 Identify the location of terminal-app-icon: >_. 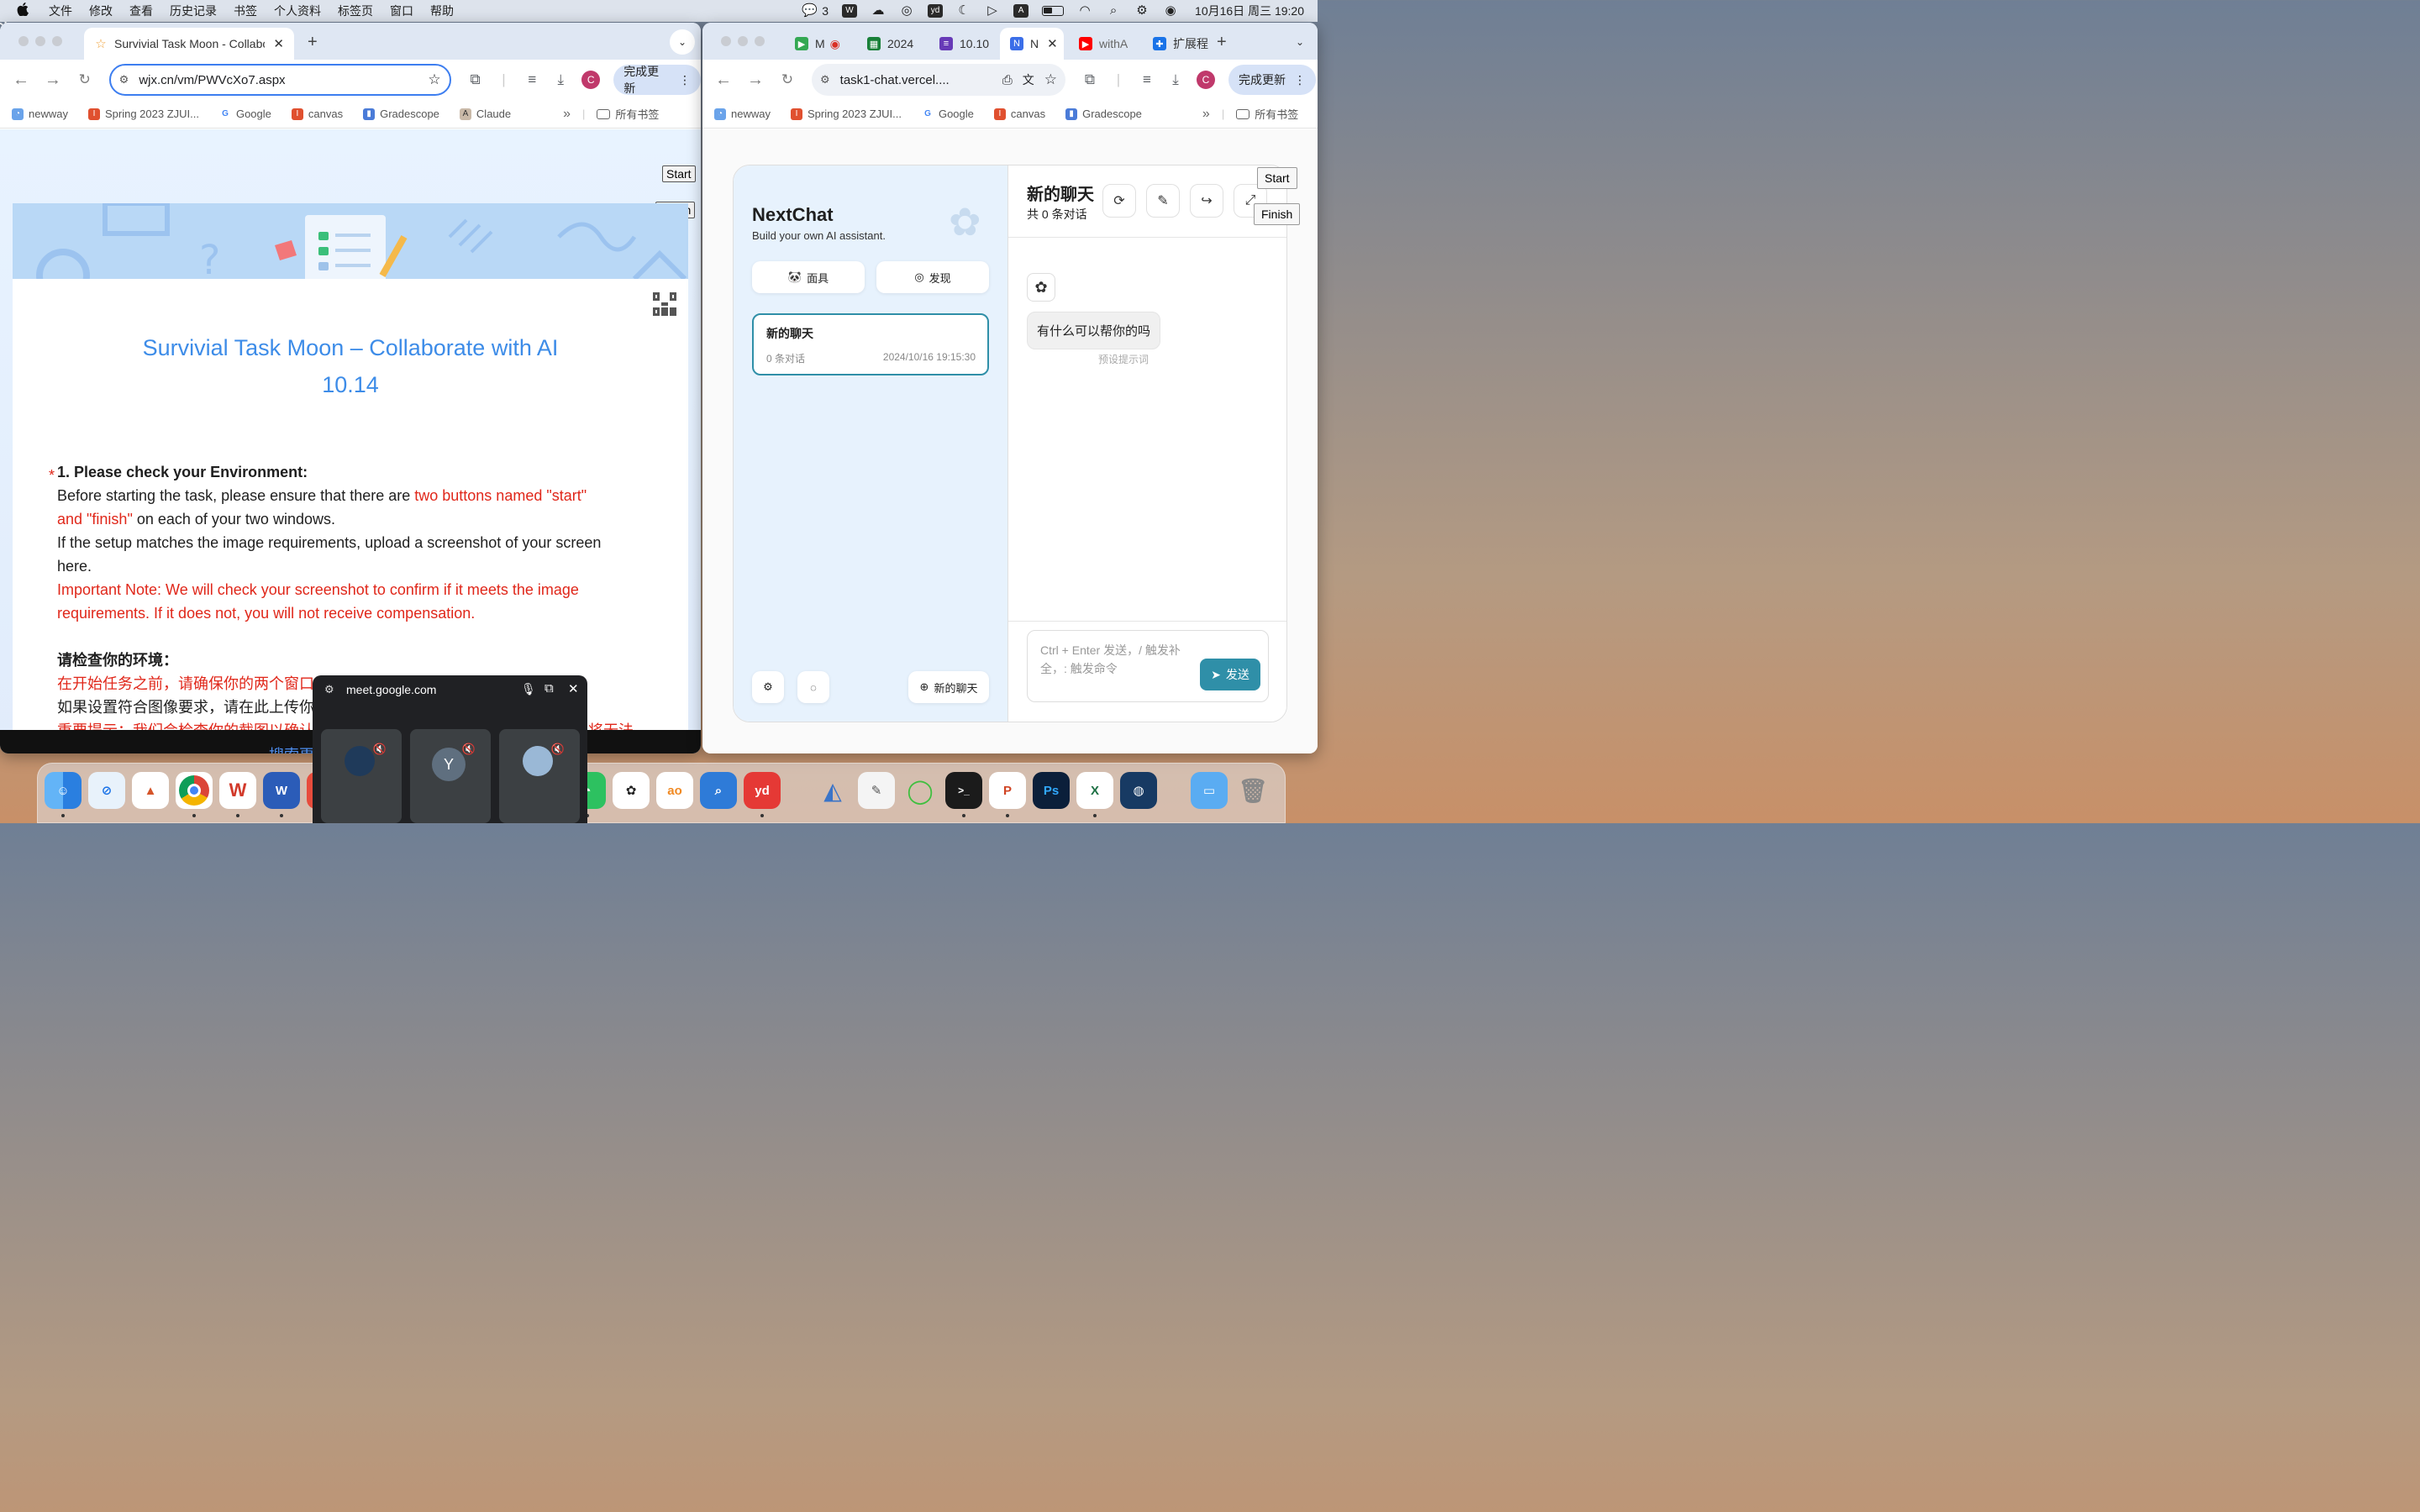
(963, 790).